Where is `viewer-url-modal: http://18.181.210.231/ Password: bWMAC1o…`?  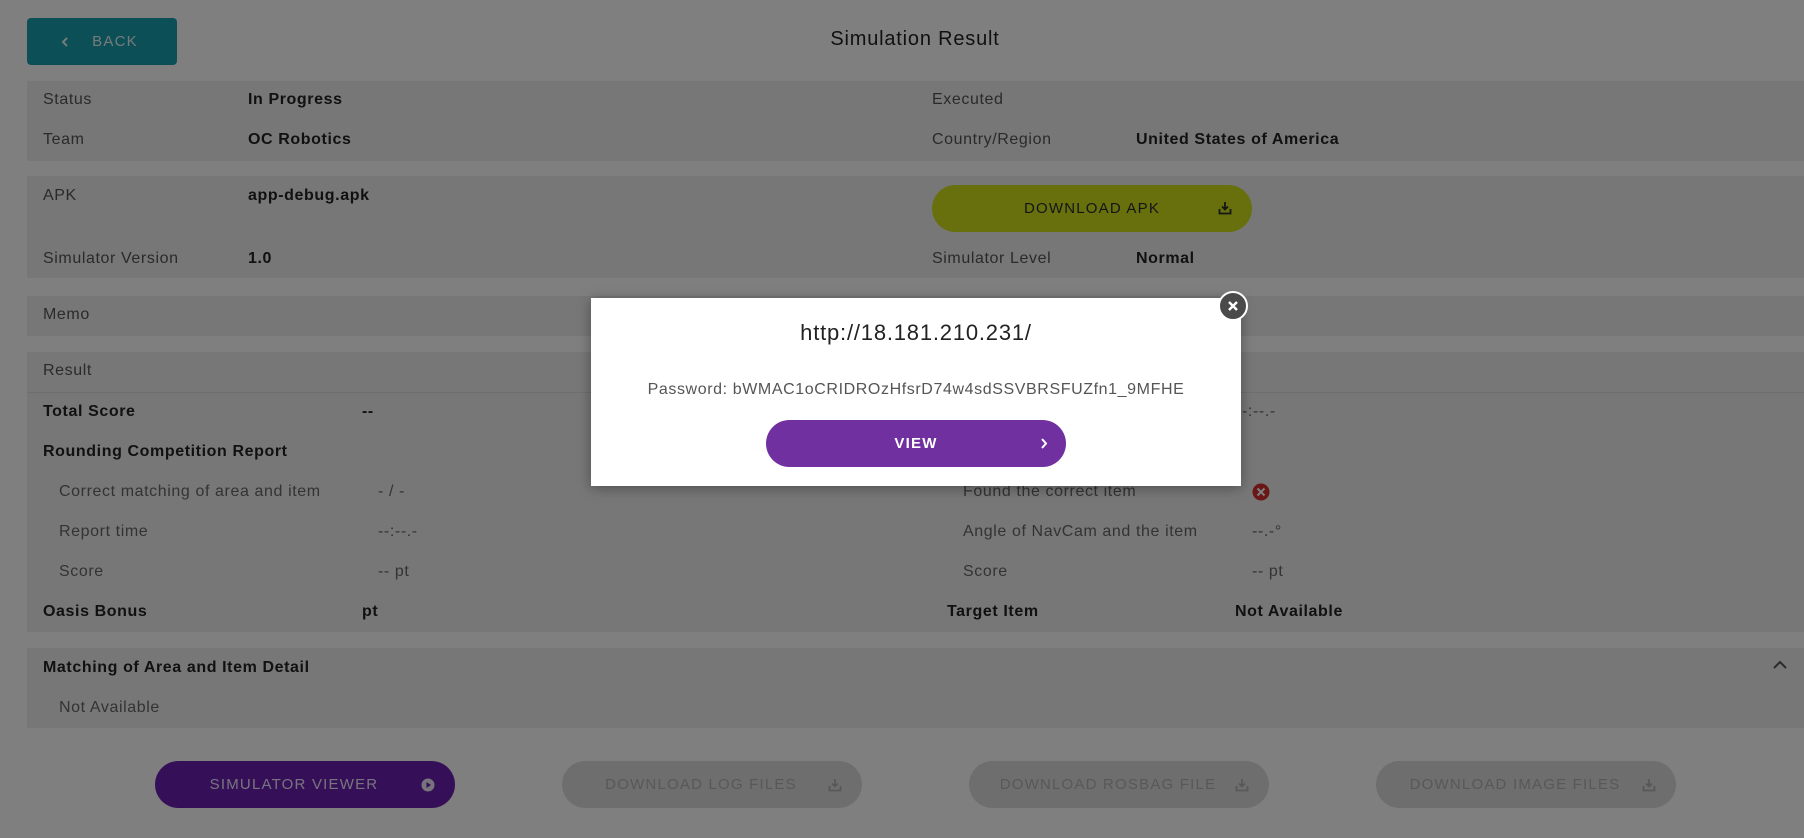
viewer-url-modal: http://18.181.210.231/ Password: bWMAC1o… is located at coordinates (916, 392).